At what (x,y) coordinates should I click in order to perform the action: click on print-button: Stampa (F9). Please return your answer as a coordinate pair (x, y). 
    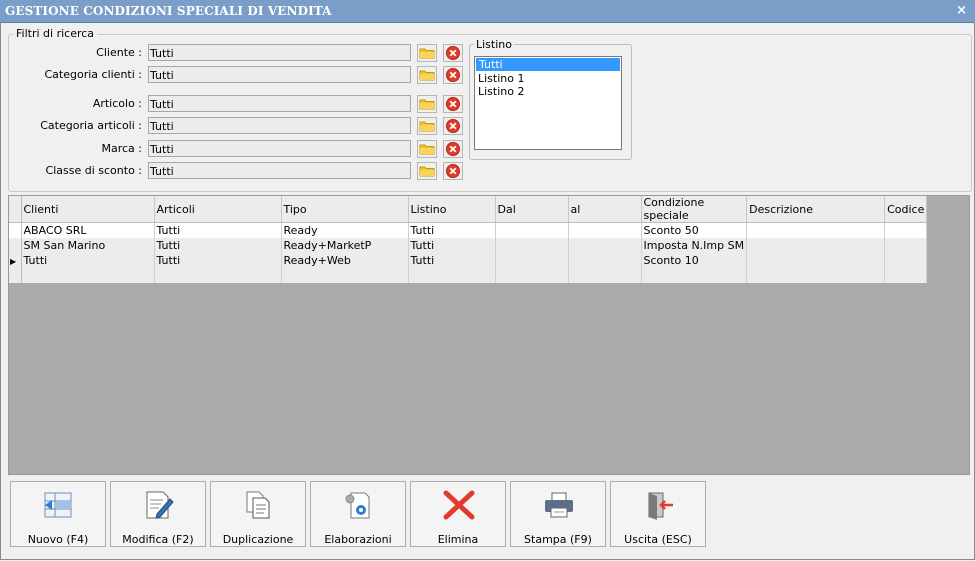
    Looking at the image, I should click on (558, 514).